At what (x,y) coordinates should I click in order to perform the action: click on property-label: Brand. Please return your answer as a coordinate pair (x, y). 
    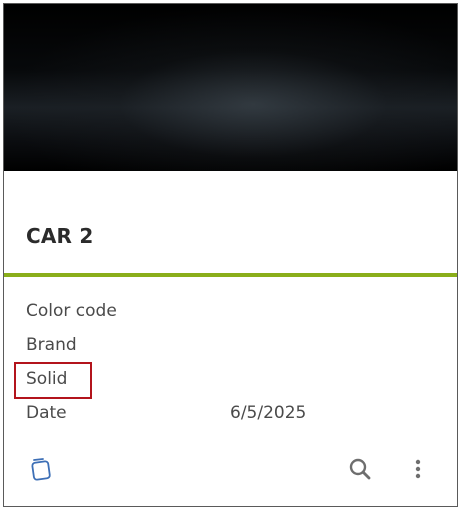
    Looking at the image, I should click on (51, 345).